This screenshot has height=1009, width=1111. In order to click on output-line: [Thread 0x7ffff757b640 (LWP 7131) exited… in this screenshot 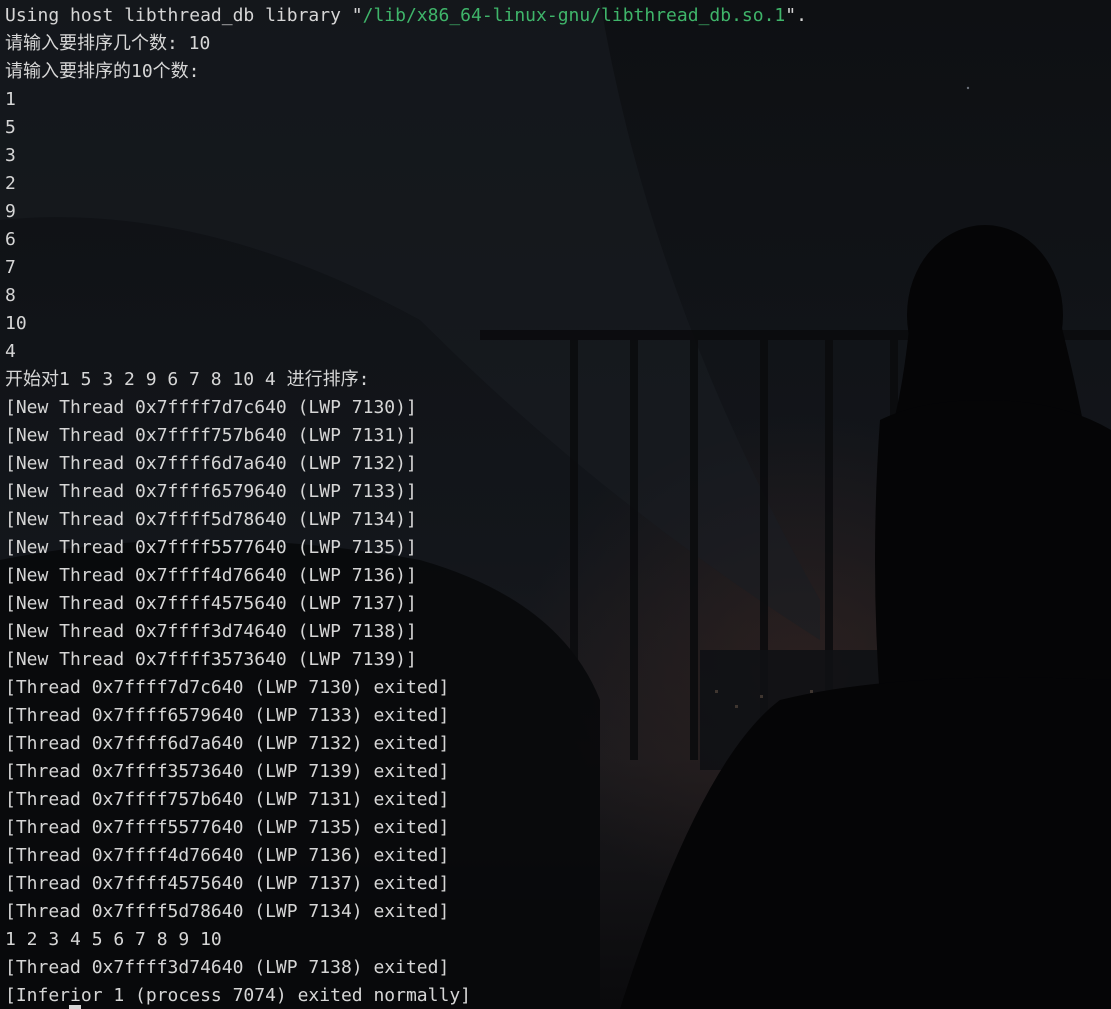, I will do `click(406, 800)`.